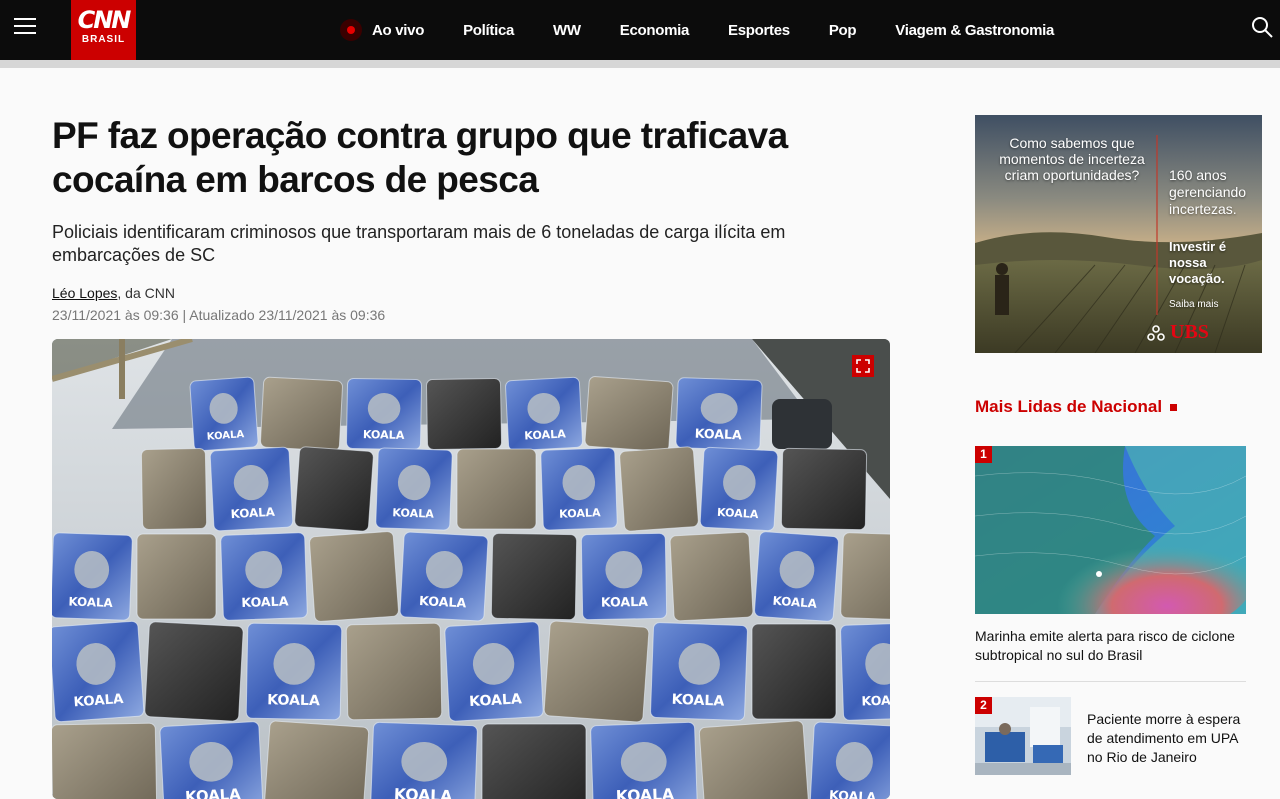 This screenshot has width=1280, height=799. What do you see at coordinates (351, 30) in the screenshot?
I see `live-record-icon` at bounding box center [351, 30].